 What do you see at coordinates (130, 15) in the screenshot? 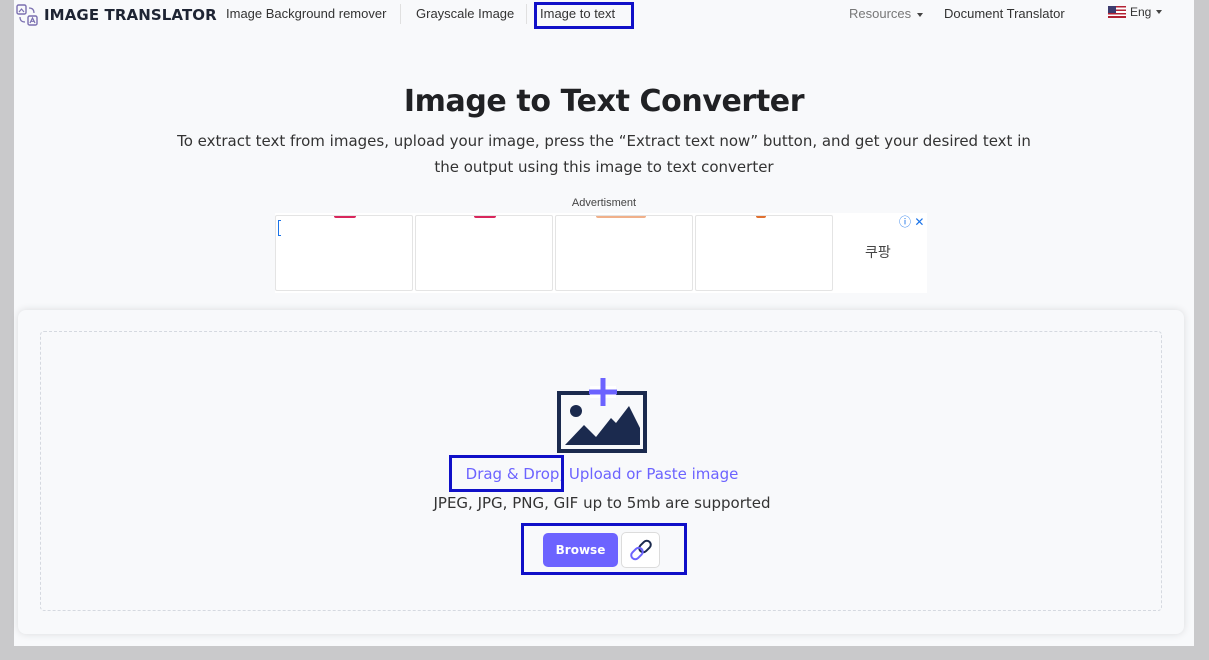
I see `logo-text: IMAGE TRANSLATOR` at bounding box center [130, 15].